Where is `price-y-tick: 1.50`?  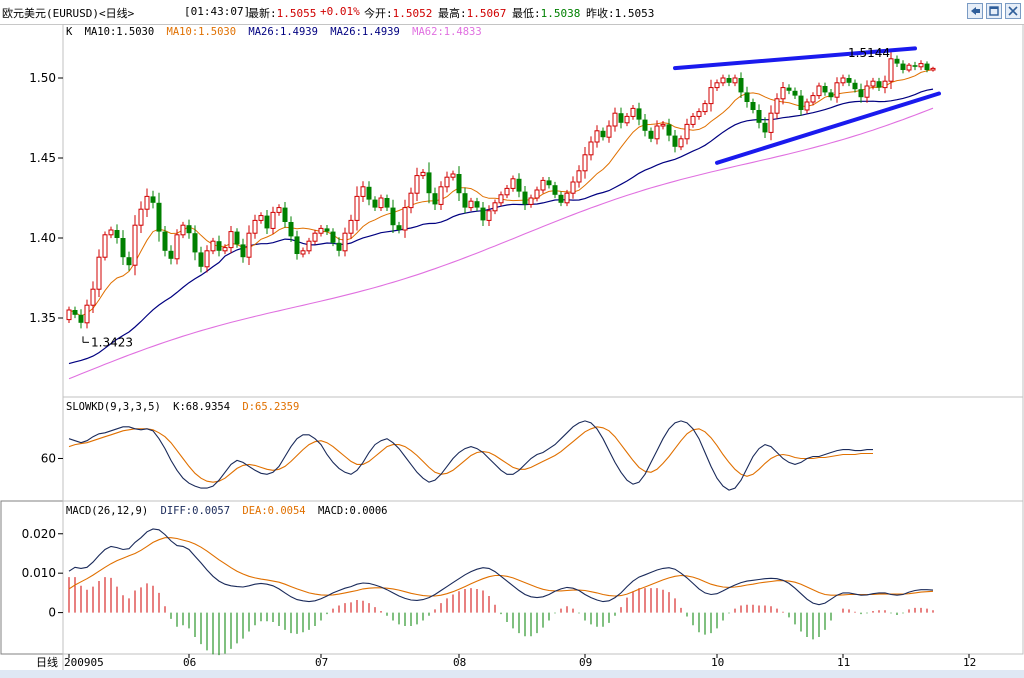 price-y-tick: 1.50 is located at coordinates (42, 78).